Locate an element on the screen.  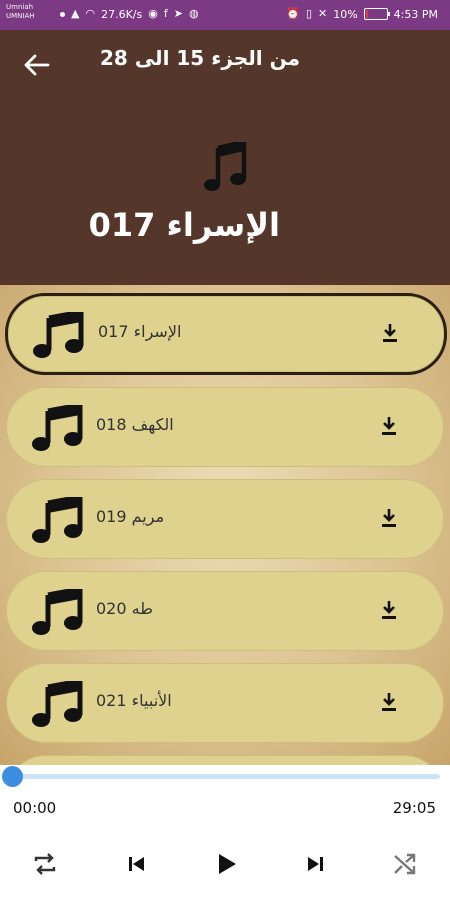
clock: 4:53 PM is located at coordinates (415, 14).